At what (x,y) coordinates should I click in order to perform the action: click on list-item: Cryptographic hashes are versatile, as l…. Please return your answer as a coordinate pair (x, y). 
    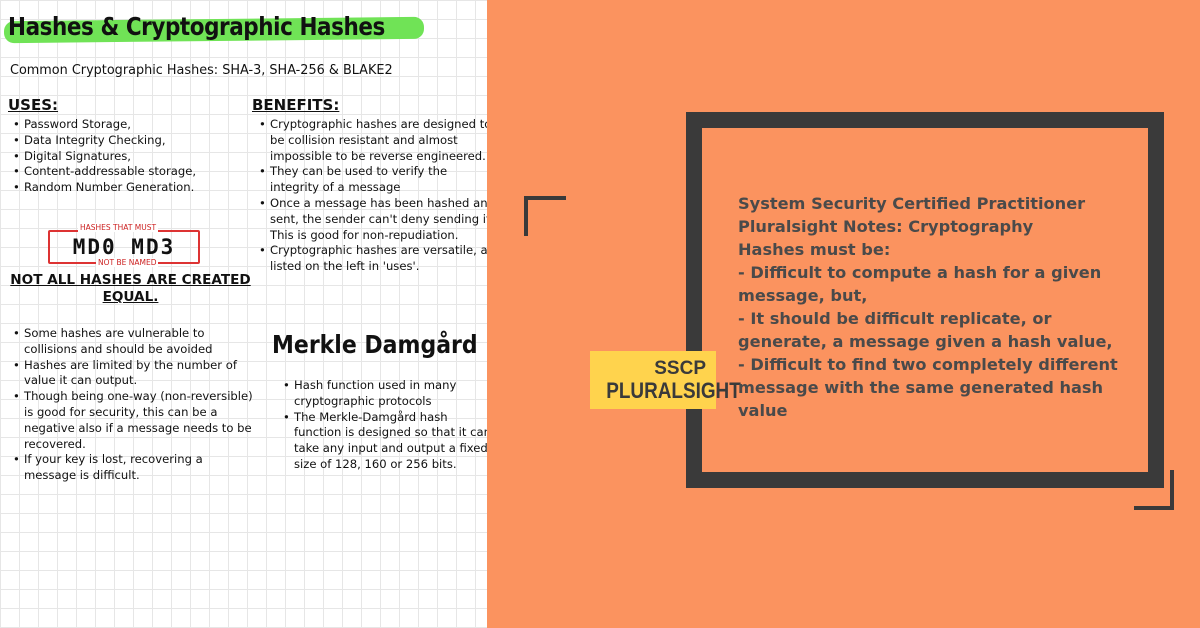
    Looking at the image, I should click on (373, 259).